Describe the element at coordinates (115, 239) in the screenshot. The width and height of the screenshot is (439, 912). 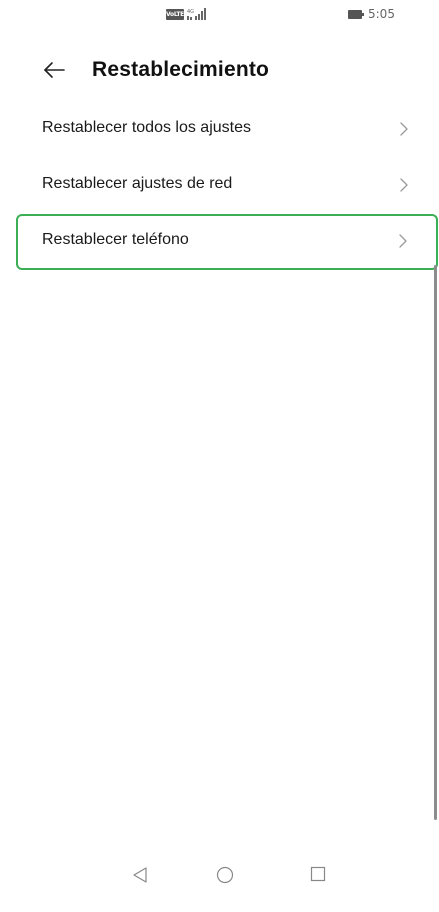
I see `list-item-label: Restablecer teléfono` at that location.